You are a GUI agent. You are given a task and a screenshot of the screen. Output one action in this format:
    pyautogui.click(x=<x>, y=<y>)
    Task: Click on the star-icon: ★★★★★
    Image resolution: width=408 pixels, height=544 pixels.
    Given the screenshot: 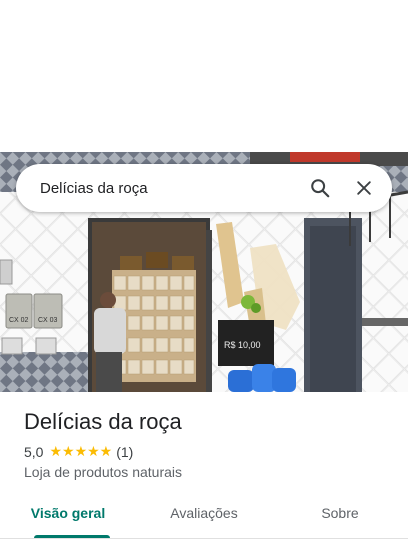 What is the action you would take?
    pyautogui.click(x=81, y=451)
    